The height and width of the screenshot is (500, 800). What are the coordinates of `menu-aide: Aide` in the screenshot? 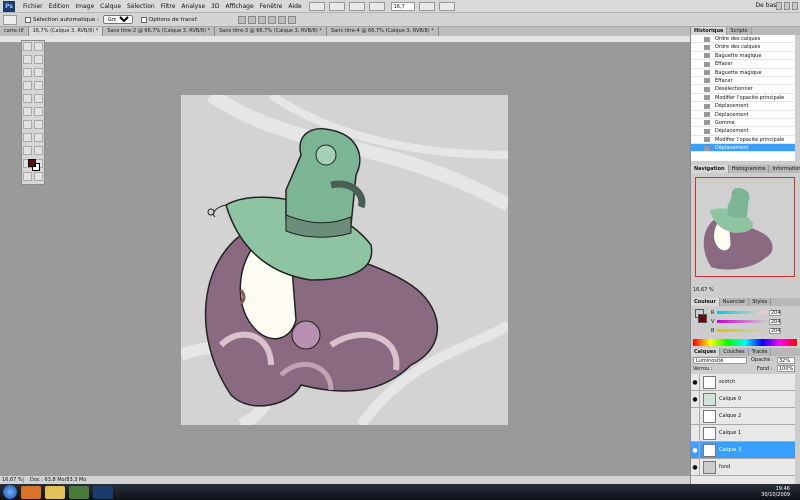 It's located at (294, 6).